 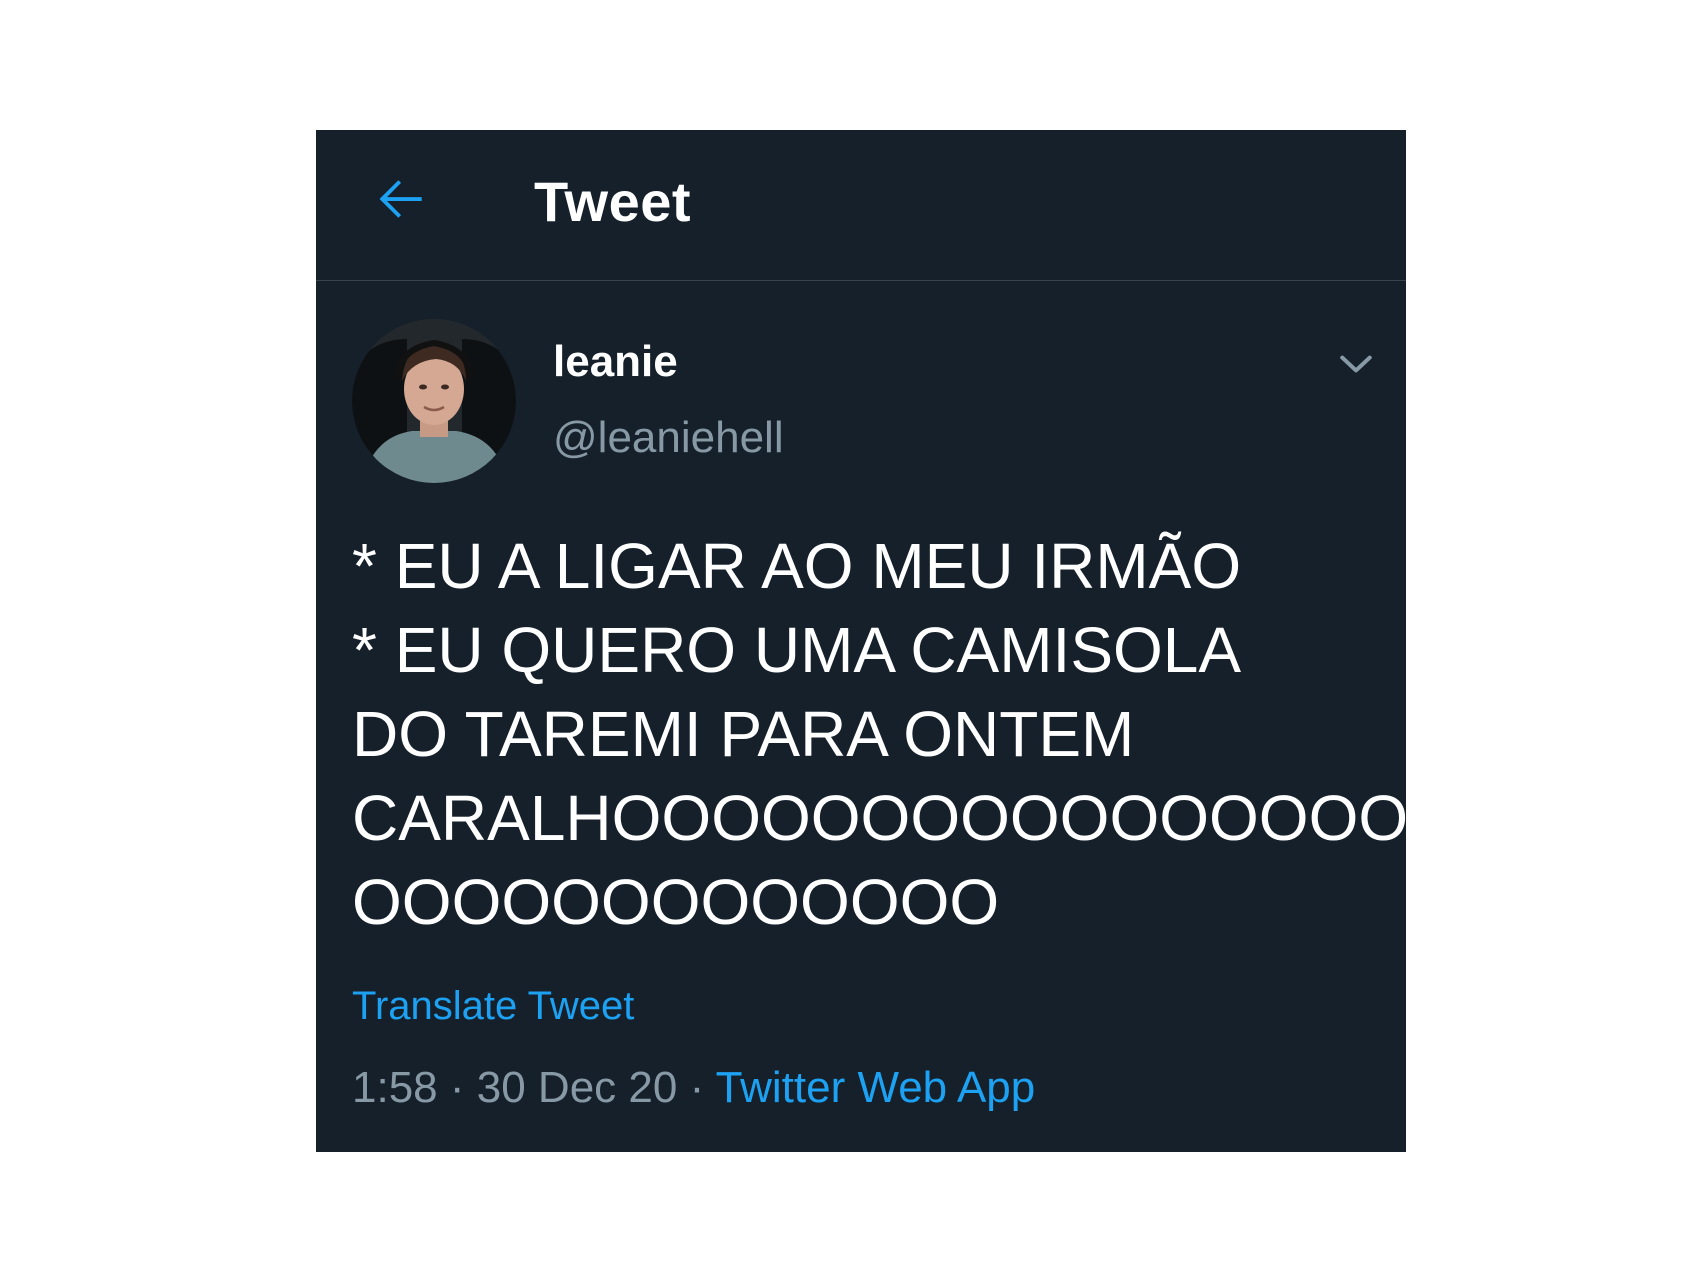 I want to click on translate-tweet-link: Translate Tweet, so click(x=493, y=1006).